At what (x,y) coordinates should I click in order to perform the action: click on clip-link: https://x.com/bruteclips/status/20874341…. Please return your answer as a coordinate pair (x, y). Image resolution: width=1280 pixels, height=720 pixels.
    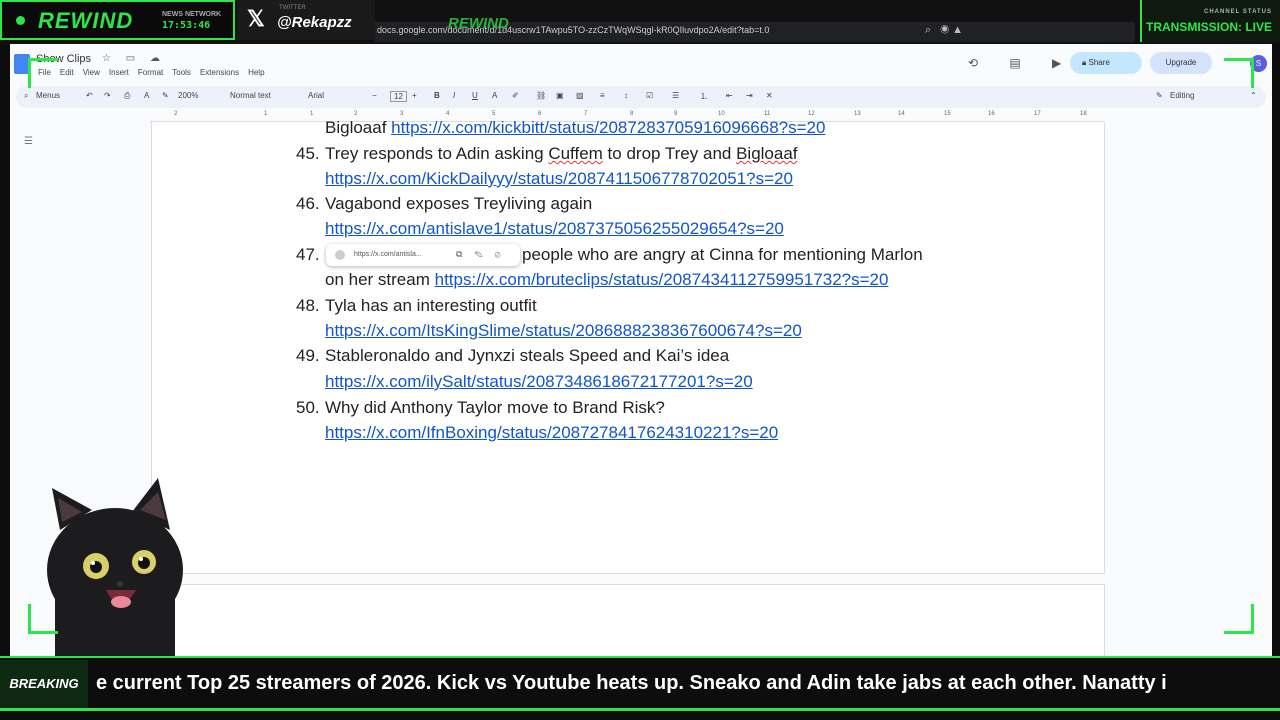
    Looking at the image, I should click on (662, 279).